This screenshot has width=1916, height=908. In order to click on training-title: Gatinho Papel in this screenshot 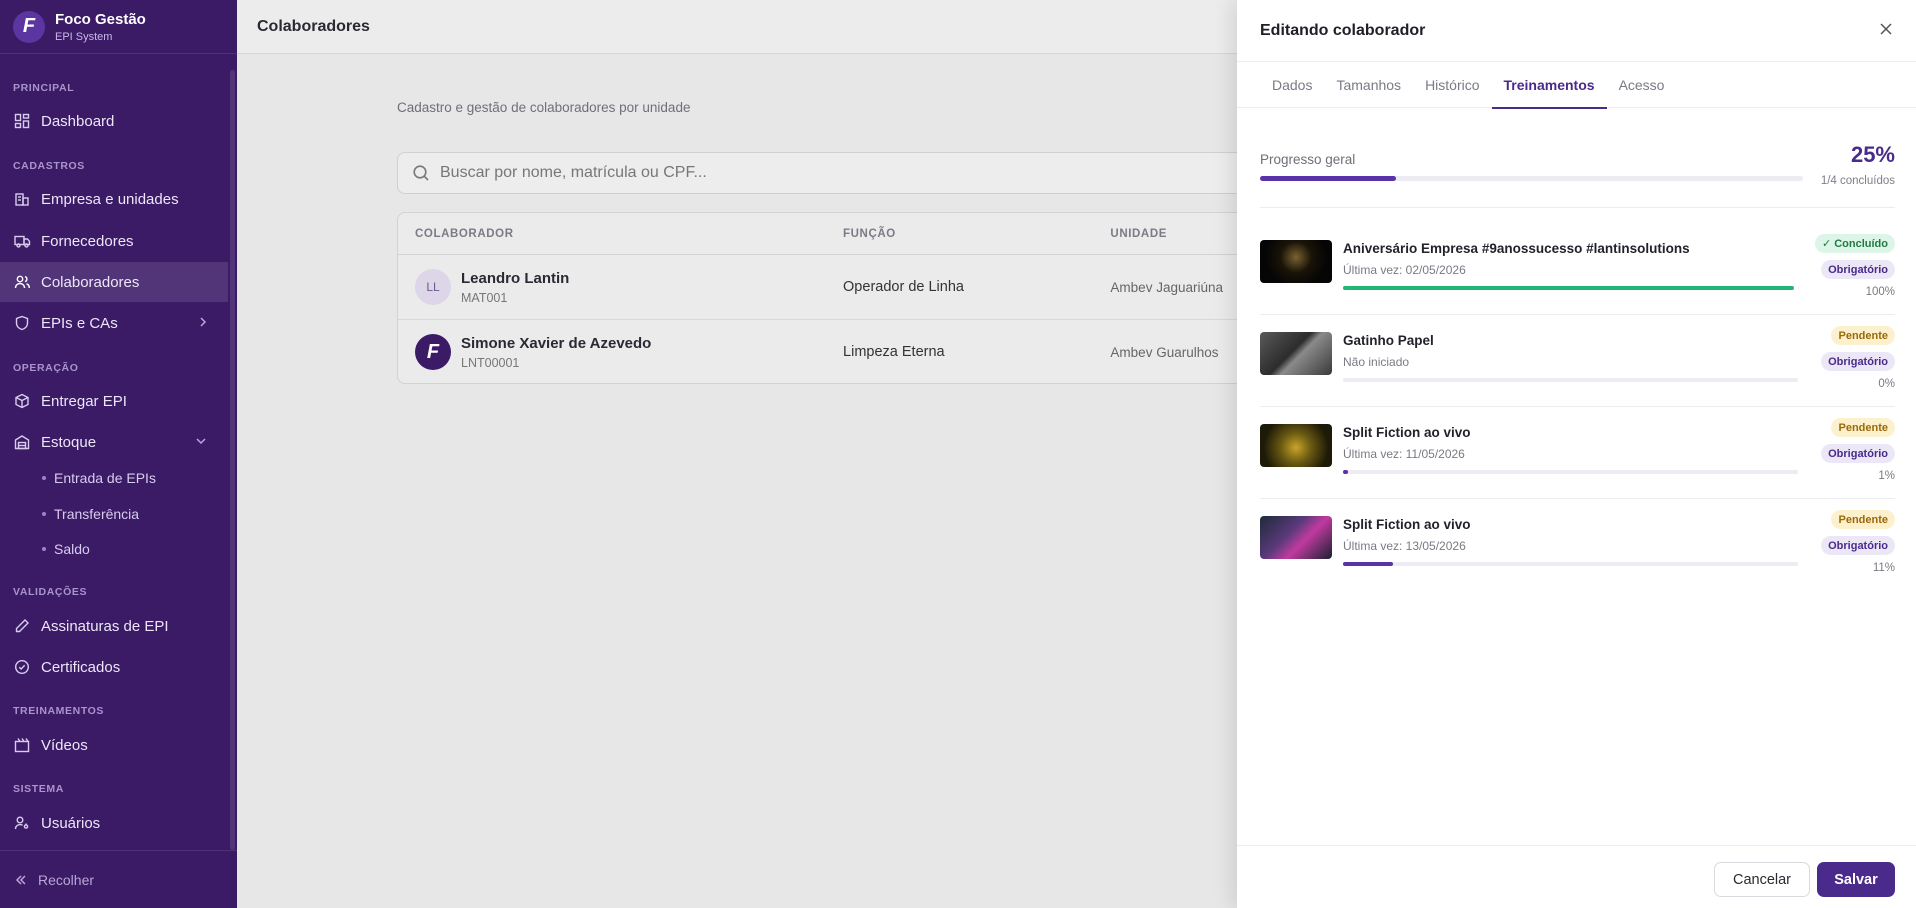, I will do `click(1388, 340)`.